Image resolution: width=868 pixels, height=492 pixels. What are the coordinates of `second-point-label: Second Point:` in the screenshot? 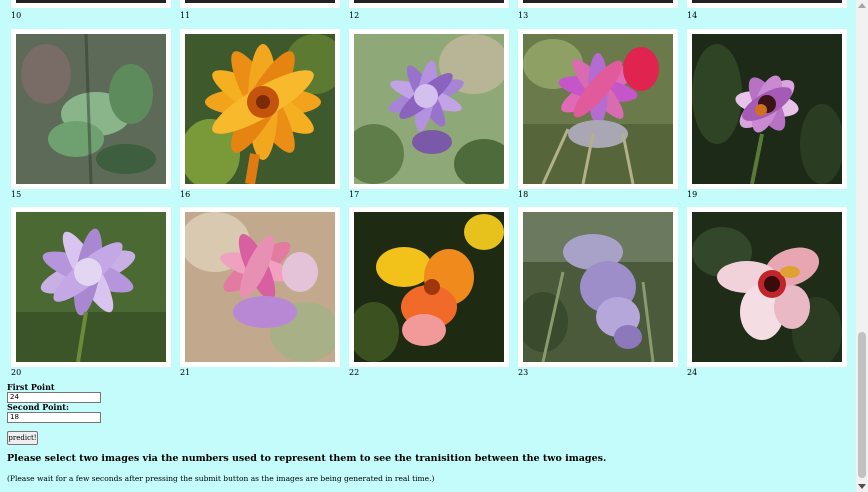 It's located at (38, 407).